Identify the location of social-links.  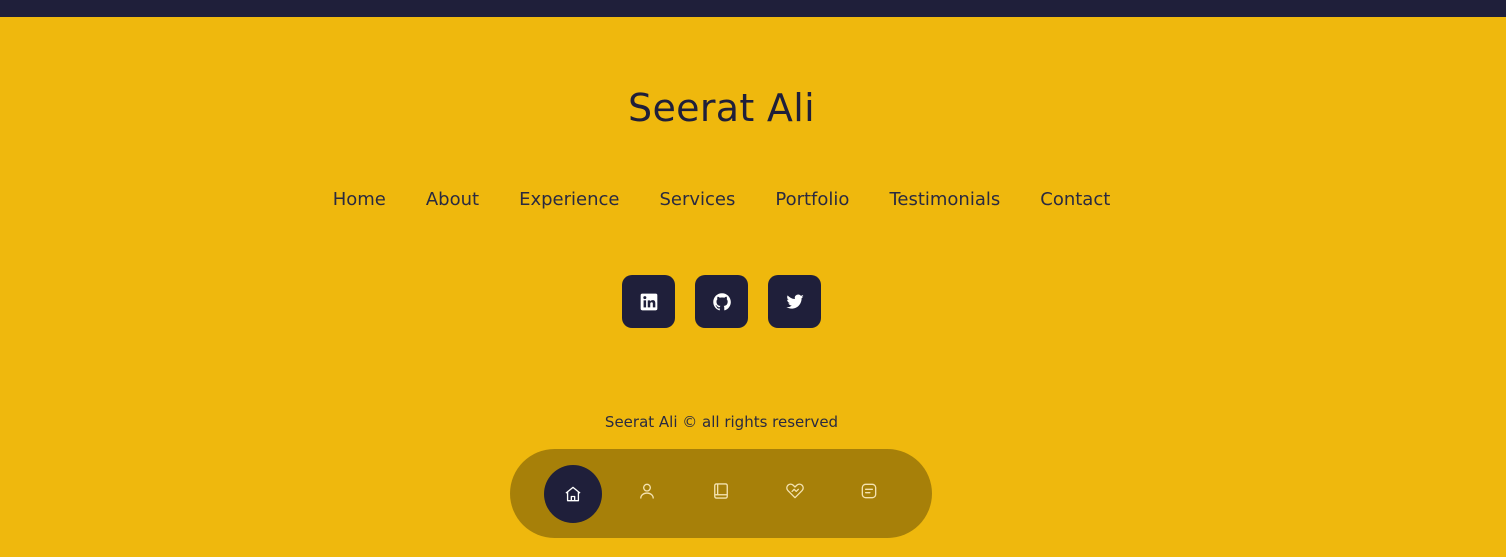
(721, 301).